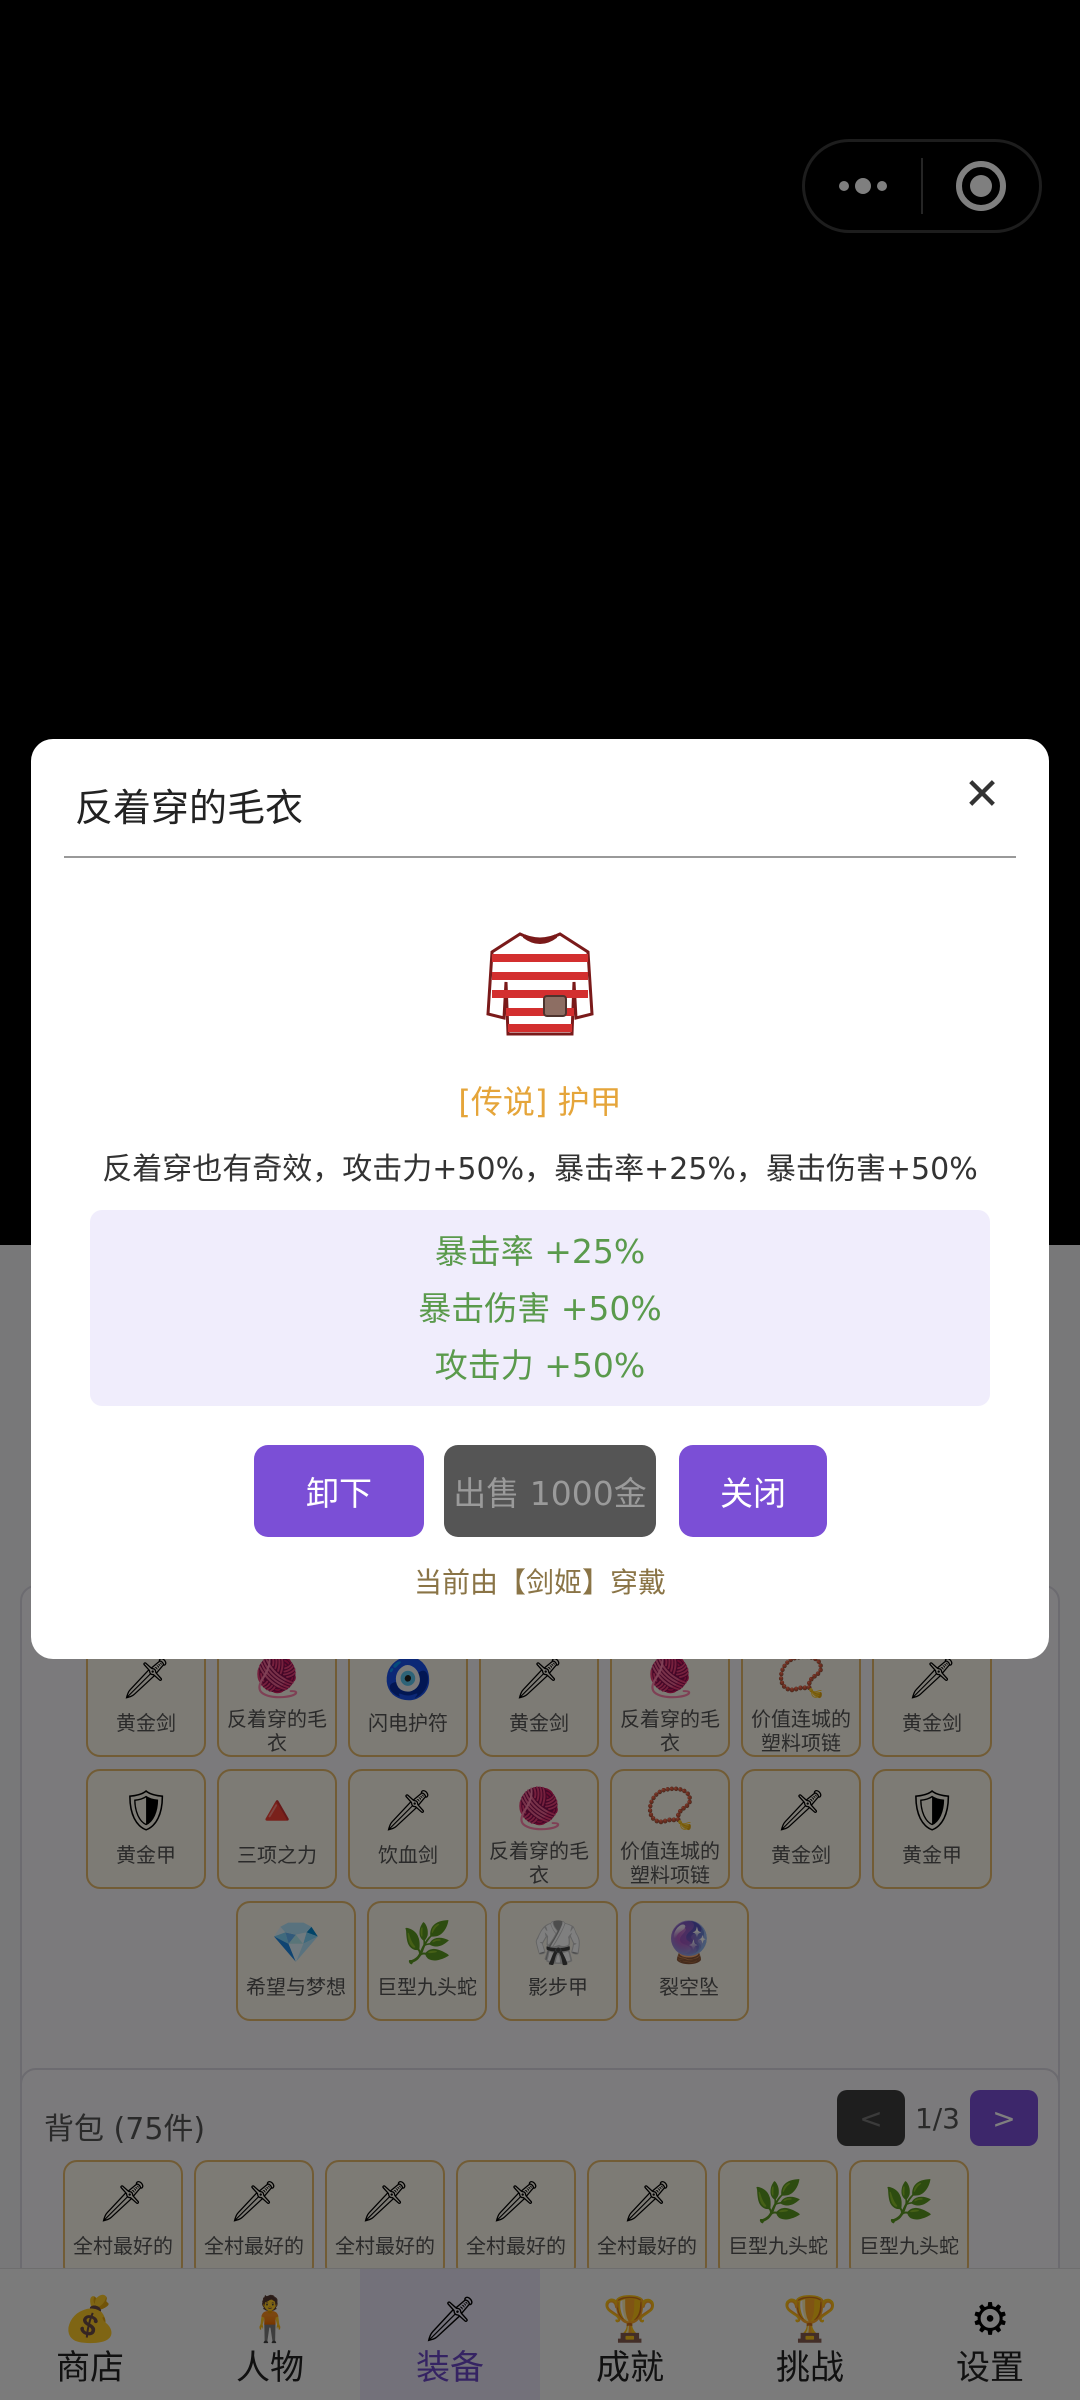 This screenshot has height=2400, width=1080. I want to click on stat-line: 暴击伤害 +50%, so click(540, 1308).